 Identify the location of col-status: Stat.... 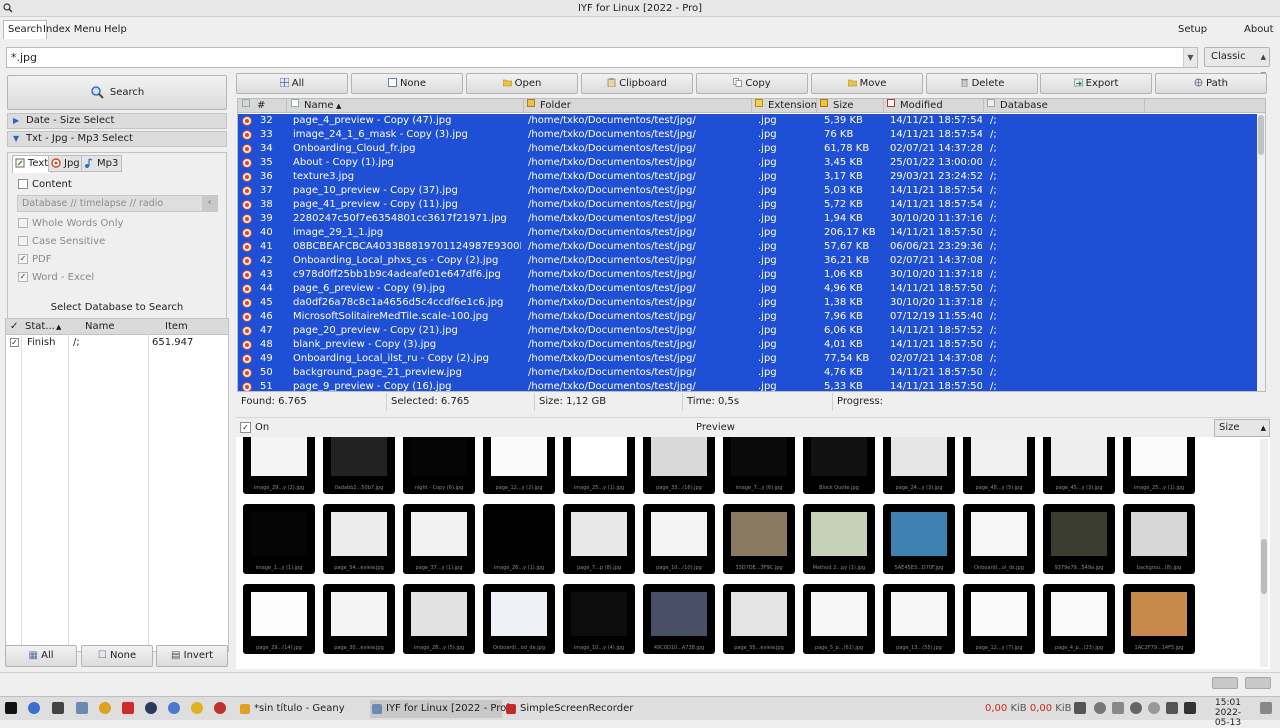
(40, 327).